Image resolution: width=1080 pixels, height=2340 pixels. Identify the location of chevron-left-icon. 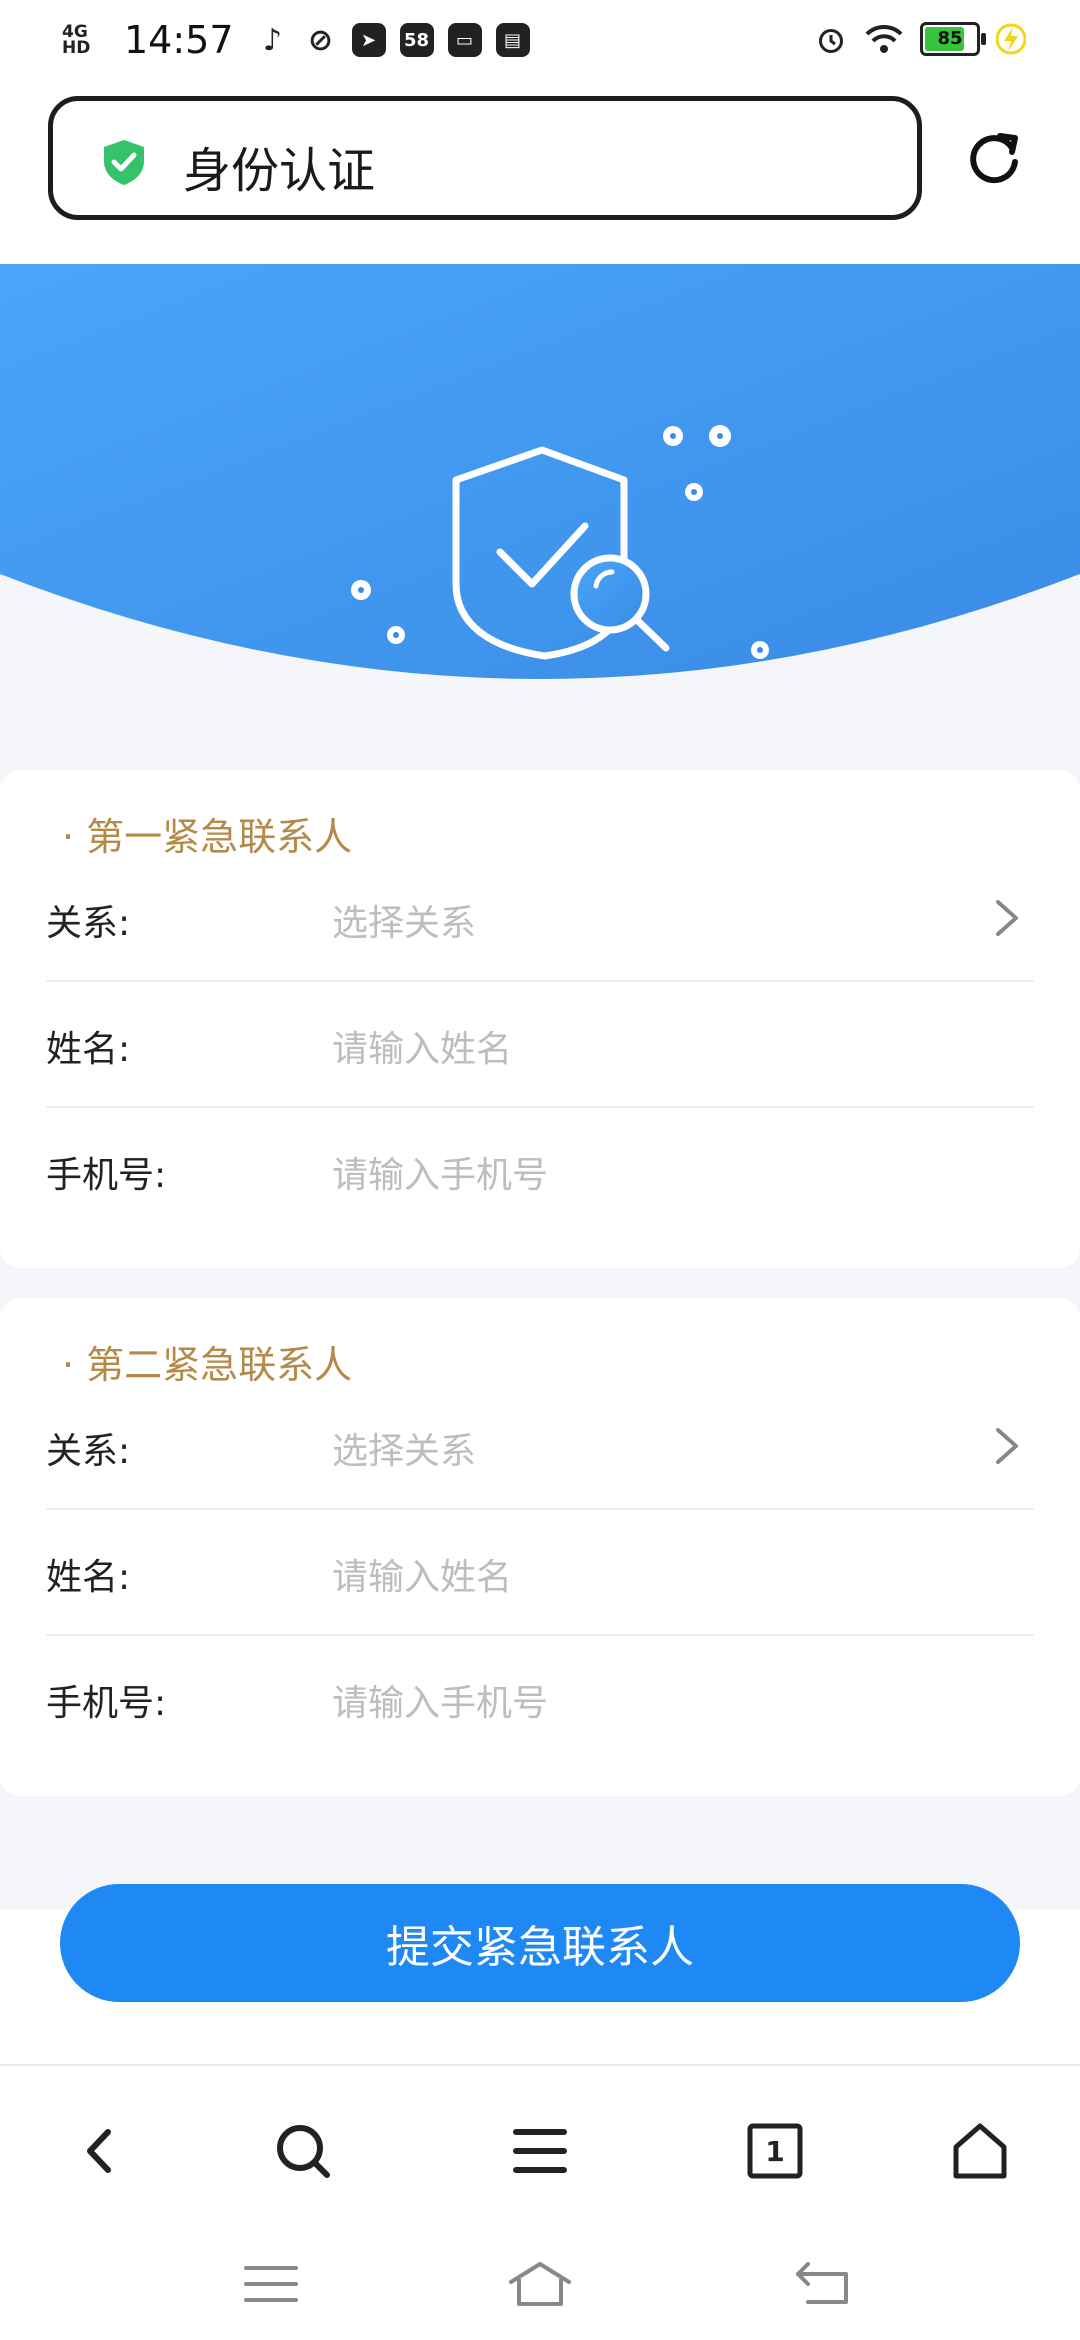
(99, 2151).